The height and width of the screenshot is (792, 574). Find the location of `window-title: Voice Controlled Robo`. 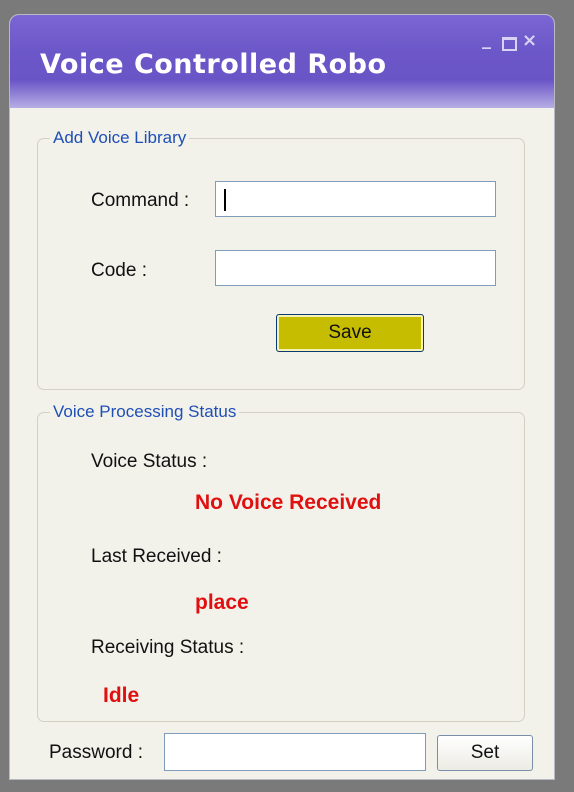

window-title: Voice Controlled Robo is located at coordinates (213, 64).